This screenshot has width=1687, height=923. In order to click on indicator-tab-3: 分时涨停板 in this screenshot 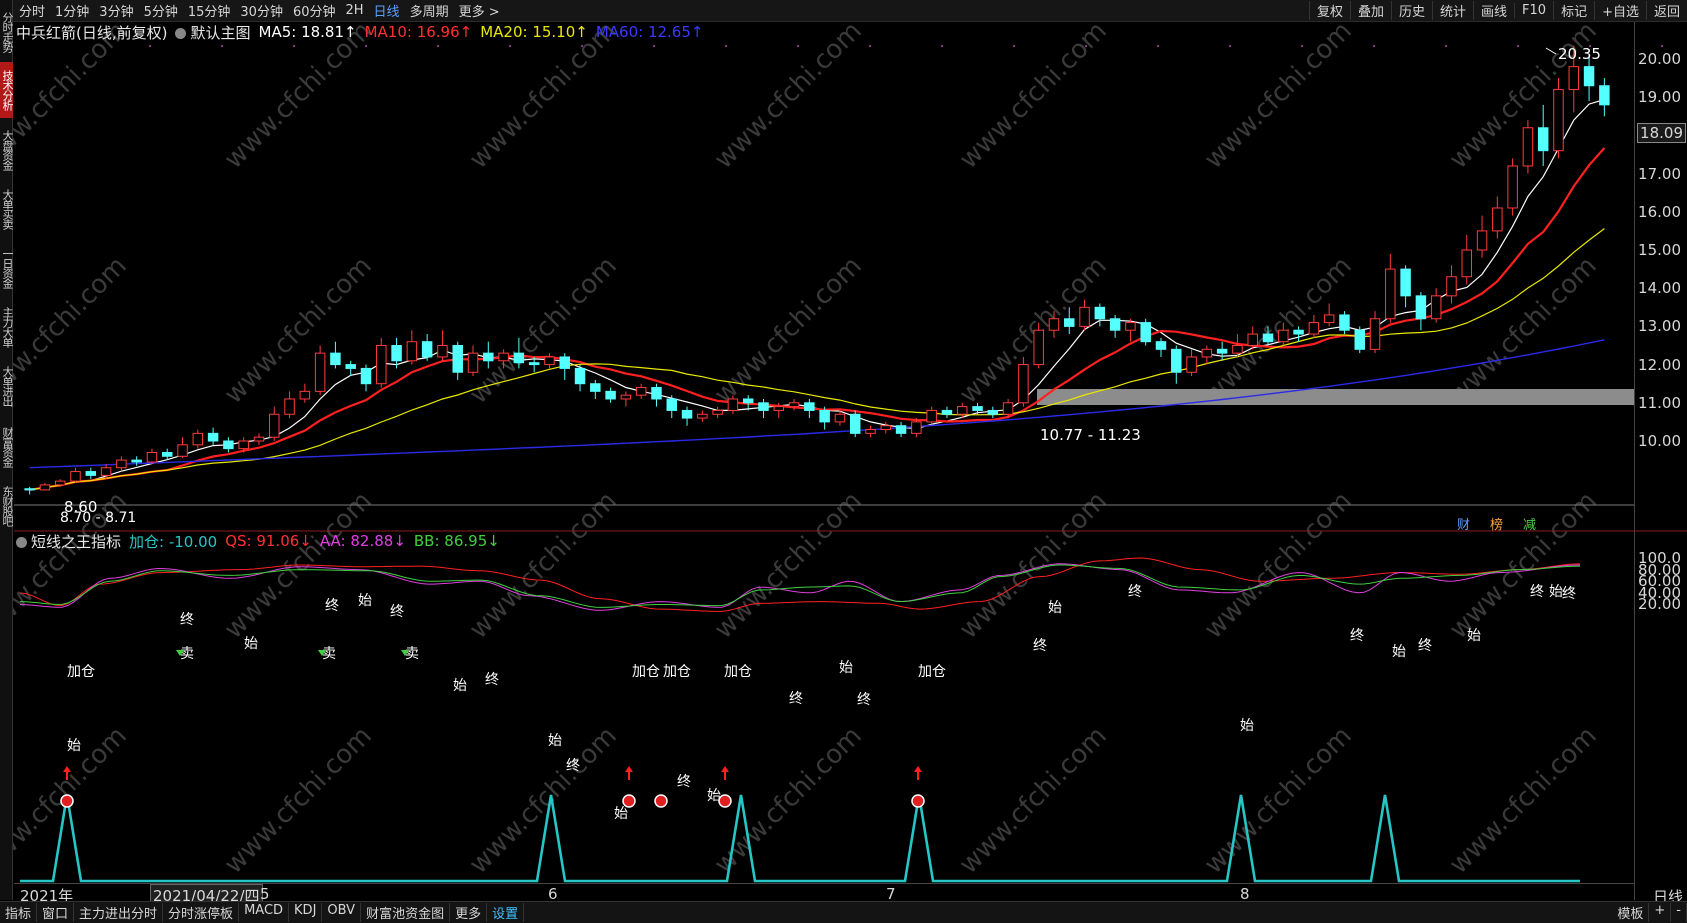, I will do `click(201, 912)`.